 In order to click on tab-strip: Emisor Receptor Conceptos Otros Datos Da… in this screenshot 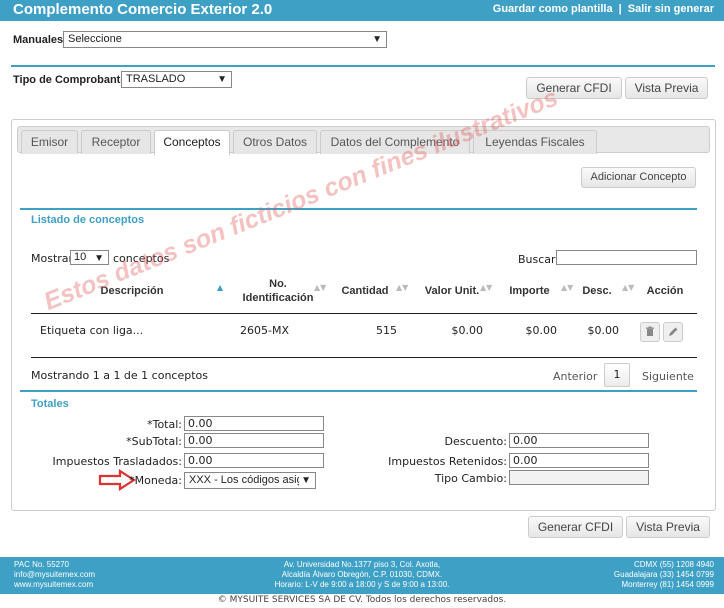, I will do `click(363, 140)`.